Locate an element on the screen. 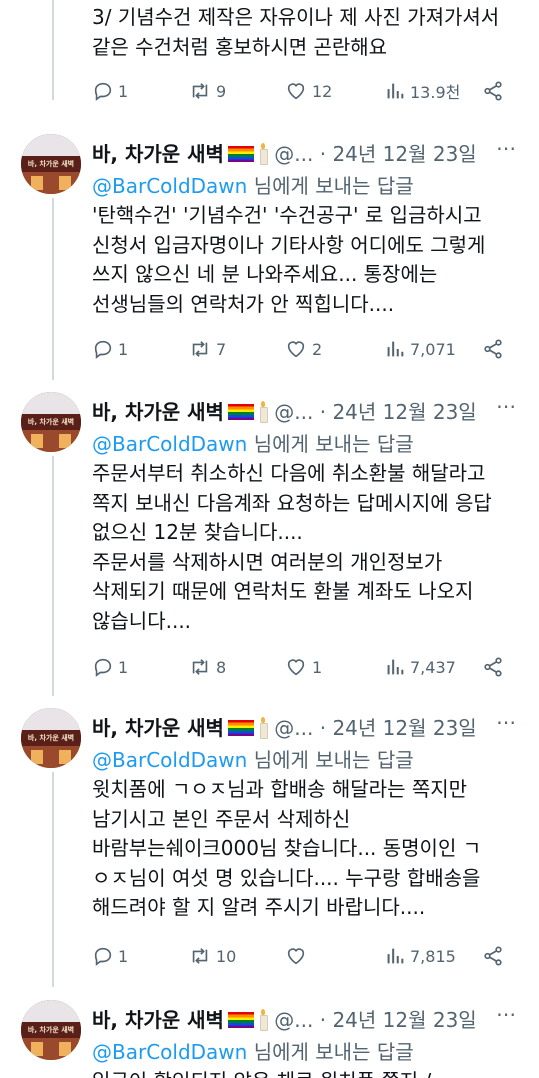  tweet-text: 입금이 확인되지 않은 채로 윗치폼 쪽지 / is located at coordinates (261, 1072).